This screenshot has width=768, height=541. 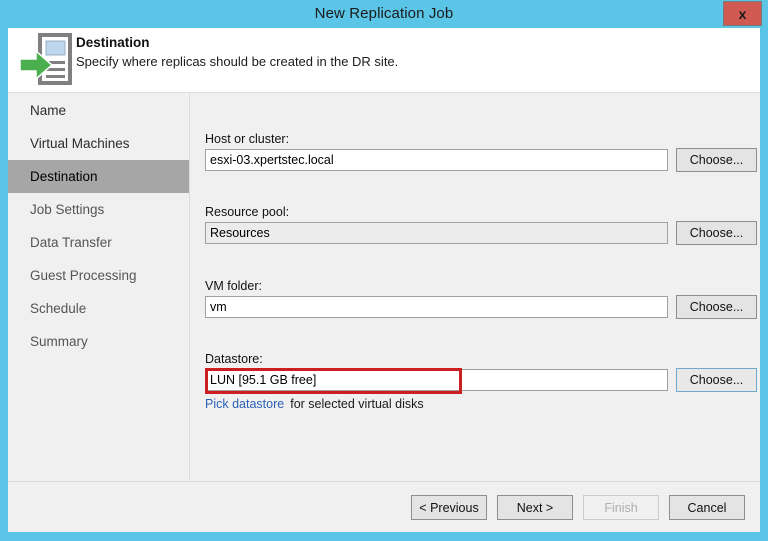 I want to click on page-title: Destination, so click(x=113, y=42).